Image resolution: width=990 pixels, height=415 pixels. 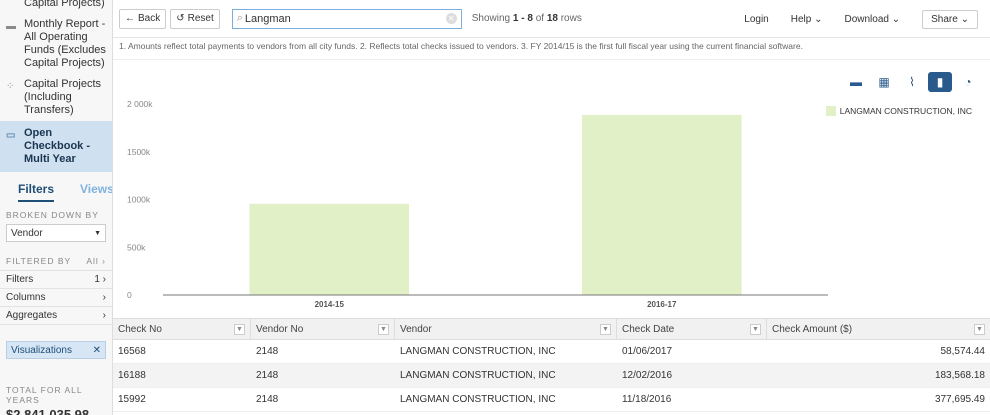 I want to click on reset-button: ↺ Reset, so click(x=195, y=18).